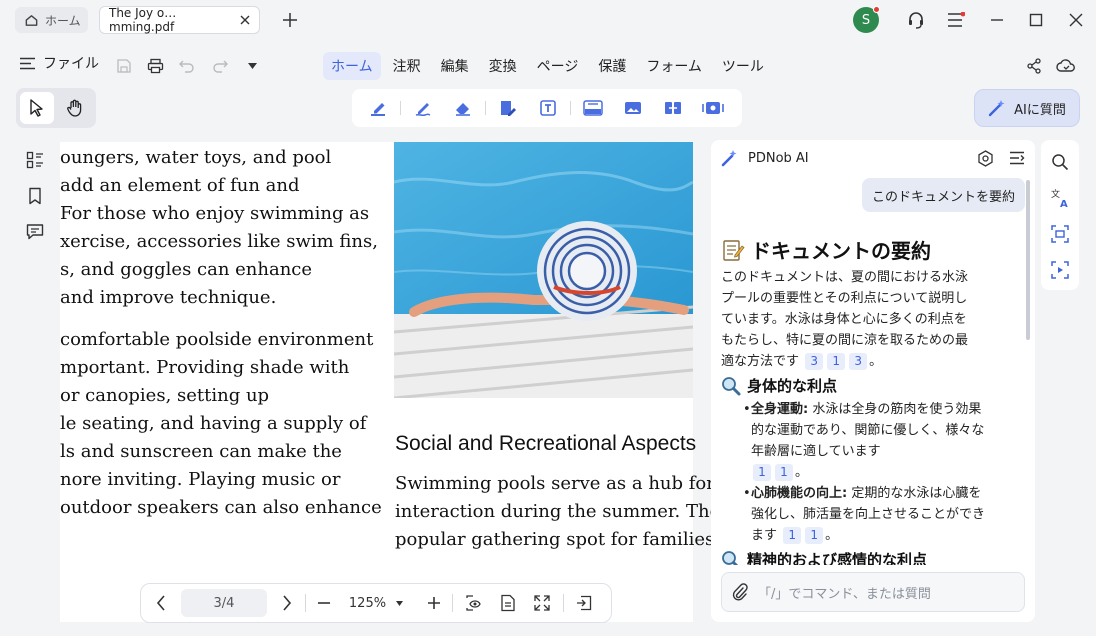 The image size is (1096, 636). Describe the element at coordinates (161, 603) in the screenshot. I see `previous-page-button` at that location.